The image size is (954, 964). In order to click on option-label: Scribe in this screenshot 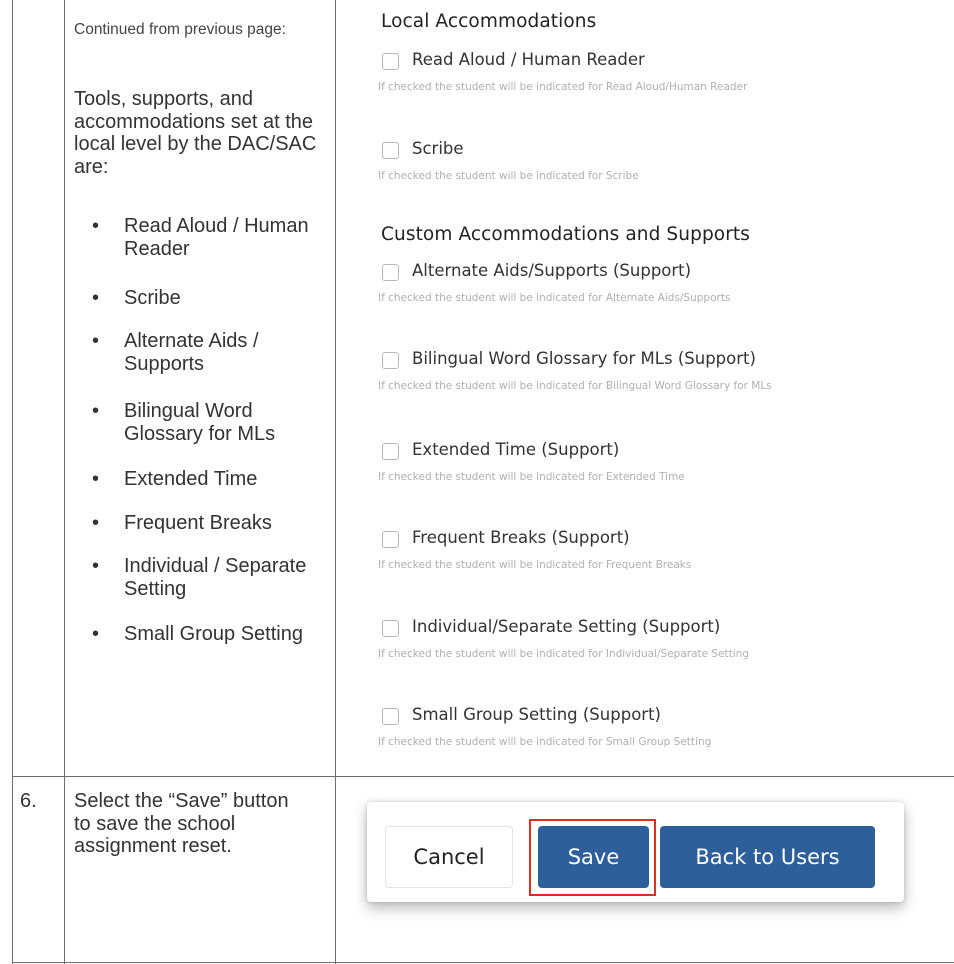, I will do `click(438, 148)`.